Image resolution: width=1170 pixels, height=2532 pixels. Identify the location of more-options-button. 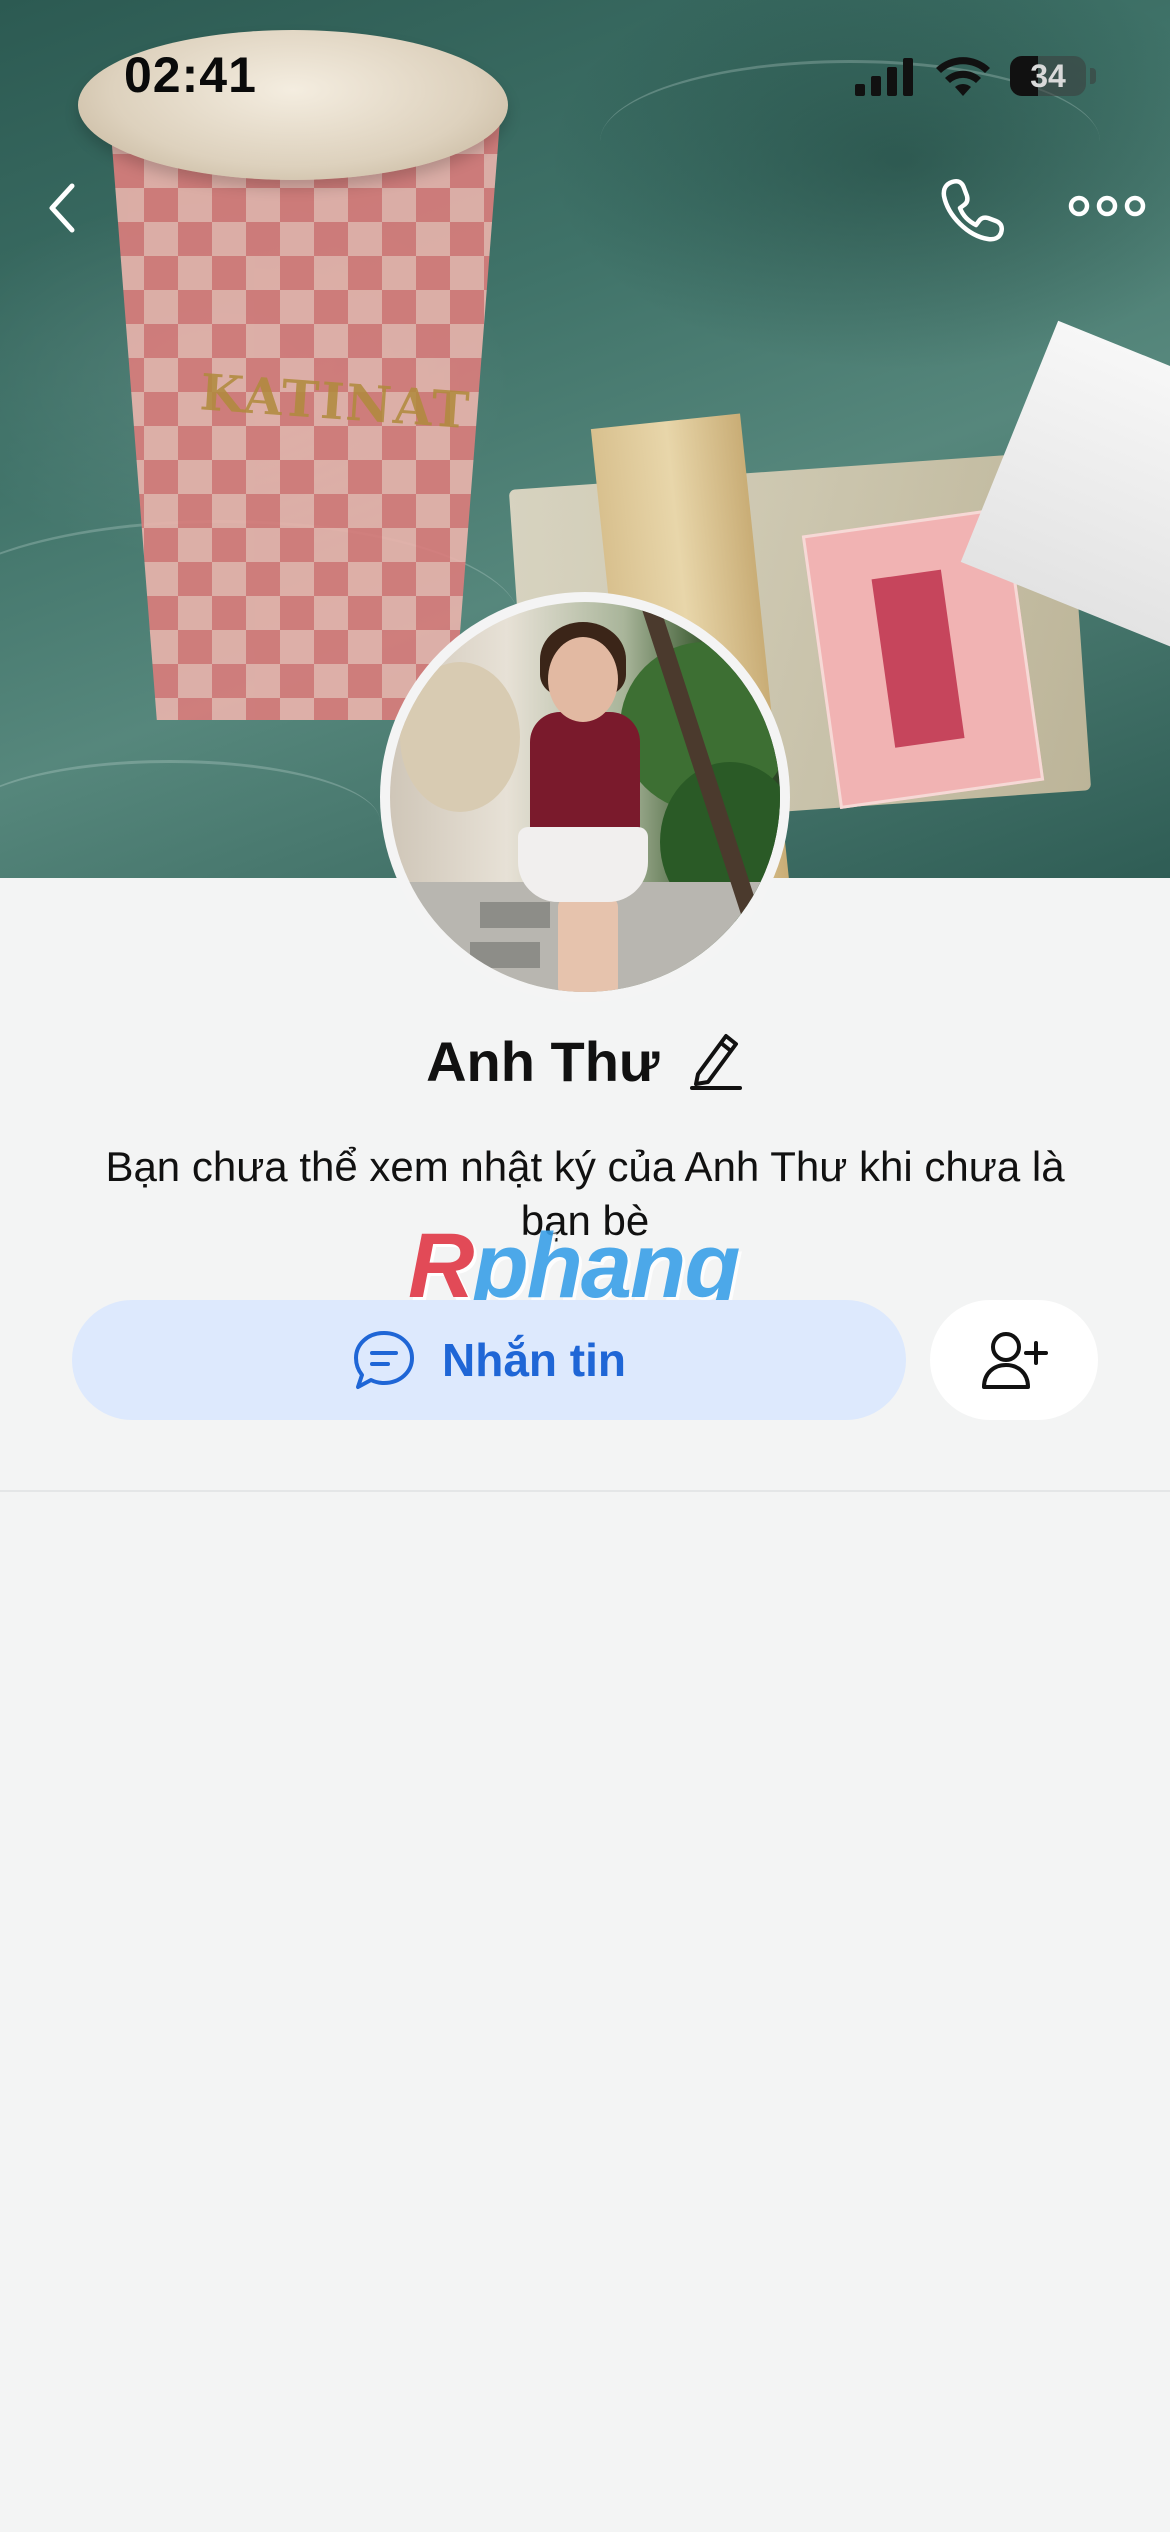
(1107, 206).